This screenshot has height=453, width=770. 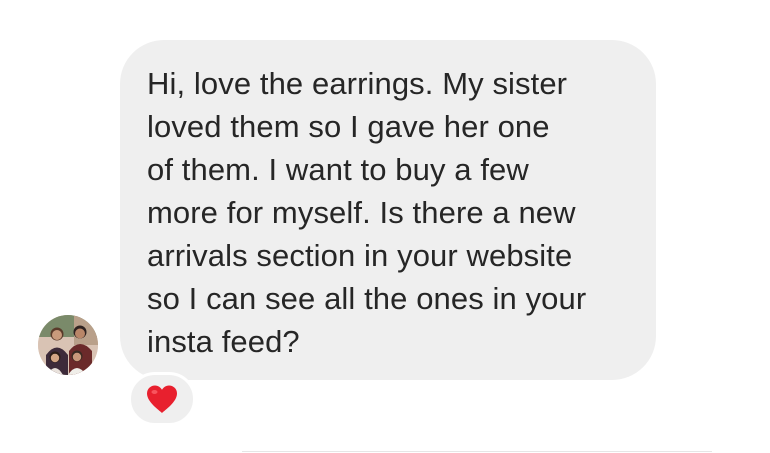 I want to click on message-text-line: loved them so I gave her one, so click(x=348, y=126).